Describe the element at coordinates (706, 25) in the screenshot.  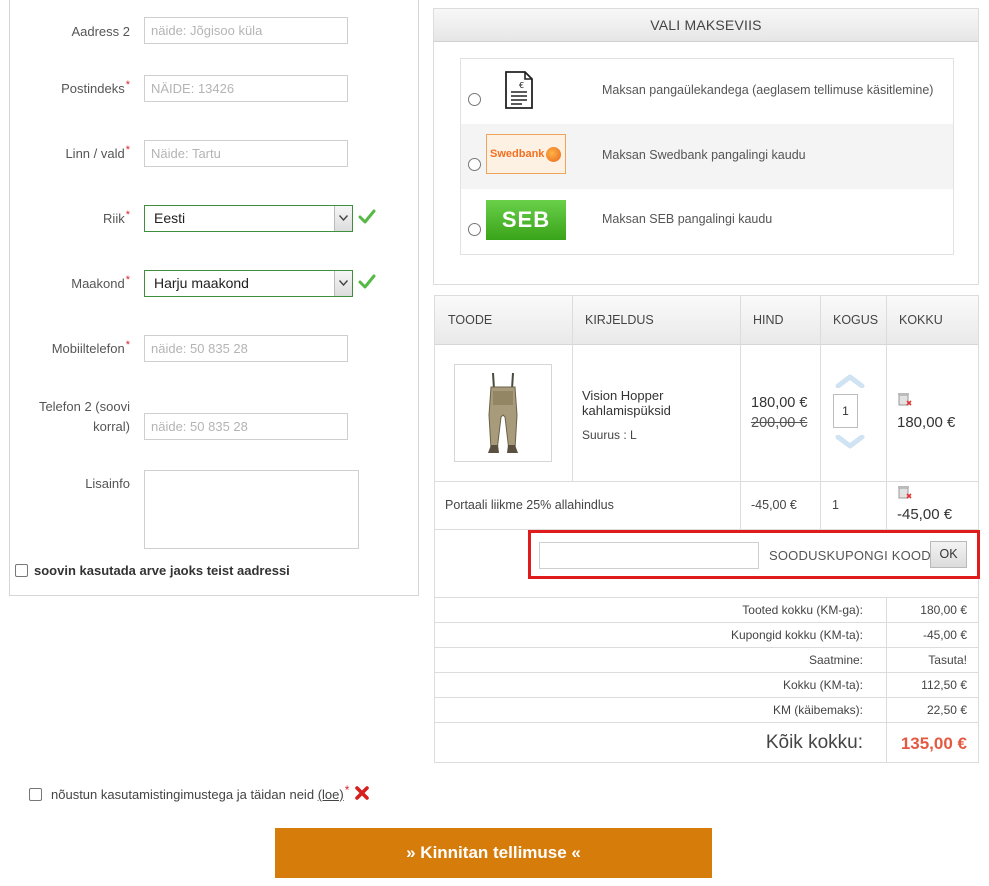
I see `payment-header: VALI MAKSEVIIS` at that location.